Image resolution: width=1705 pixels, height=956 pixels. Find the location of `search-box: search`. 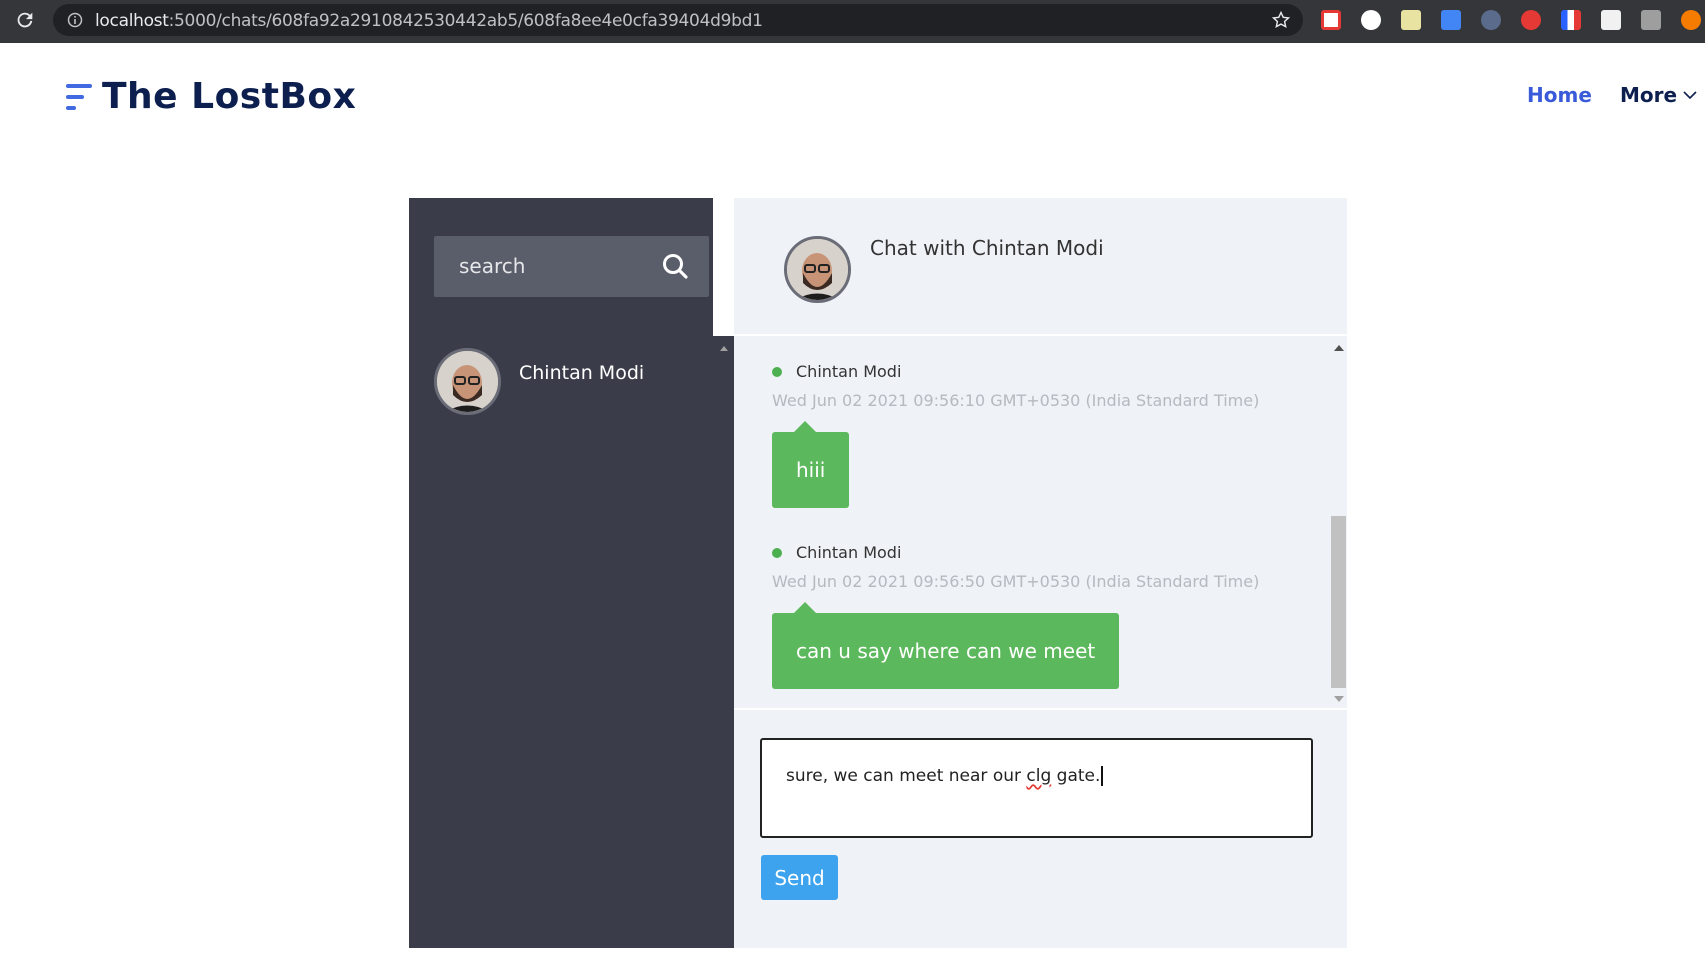

search-box: search is located at coordinates (571, 266).